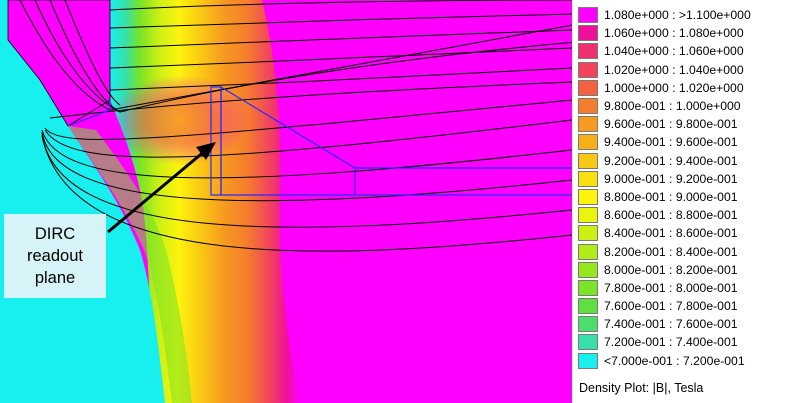 The image size is (799, 403). What do you see at coordinates (55, 234) in the screenshot?
I see `callout-line-1: DIRC` at bounding box center [55, 234].